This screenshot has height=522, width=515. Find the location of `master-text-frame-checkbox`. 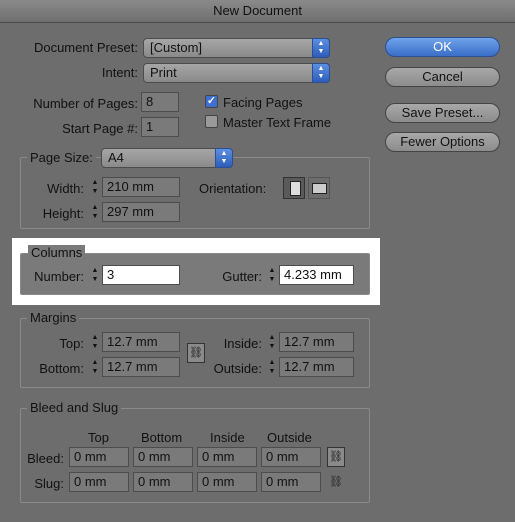

master-text-frame-checkbox is located at coordinates (211, 121).